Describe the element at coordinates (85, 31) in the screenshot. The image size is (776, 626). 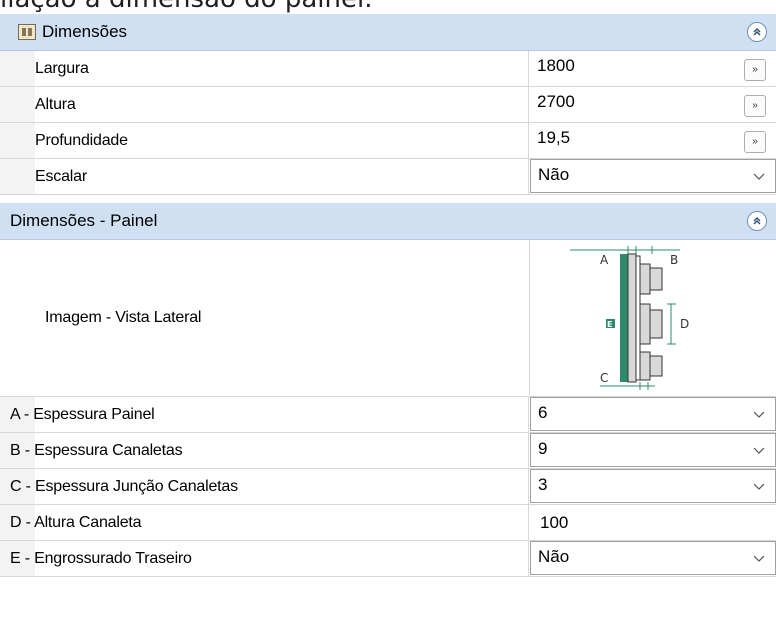
I see `section-title: Dimensões` at that location.